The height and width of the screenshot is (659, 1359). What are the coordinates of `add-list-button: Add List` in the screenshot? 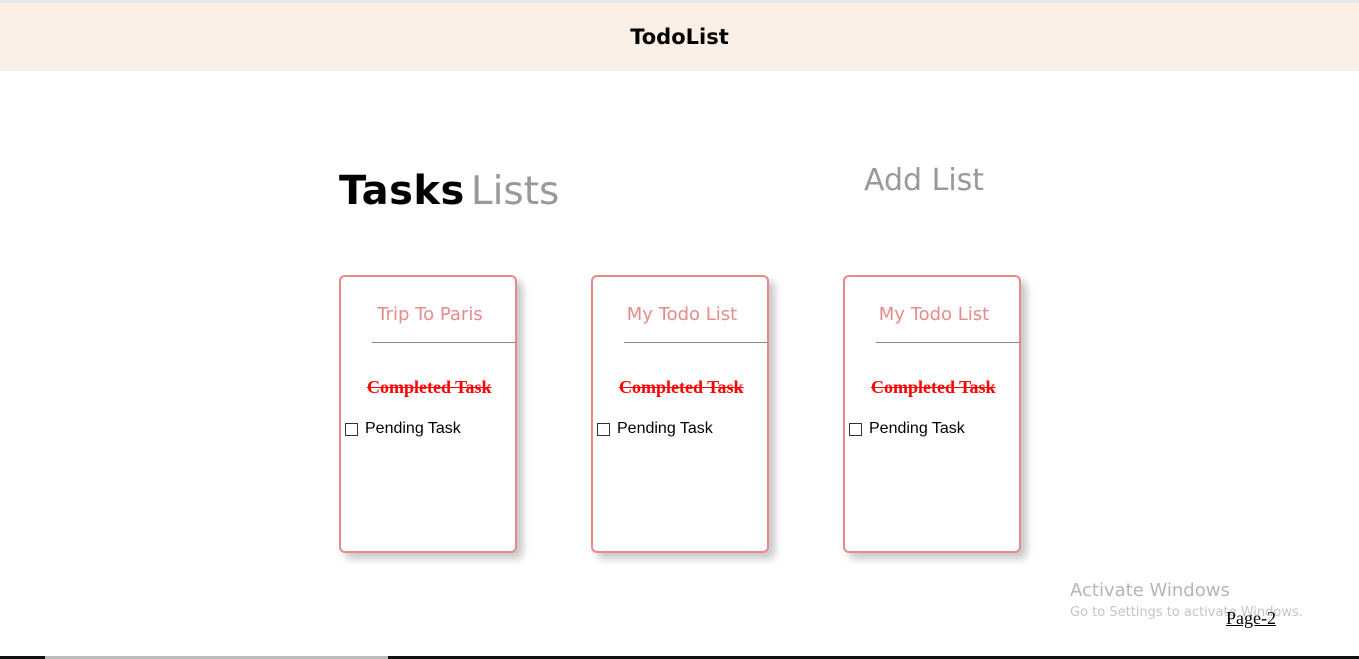 It's located at (924, 180).